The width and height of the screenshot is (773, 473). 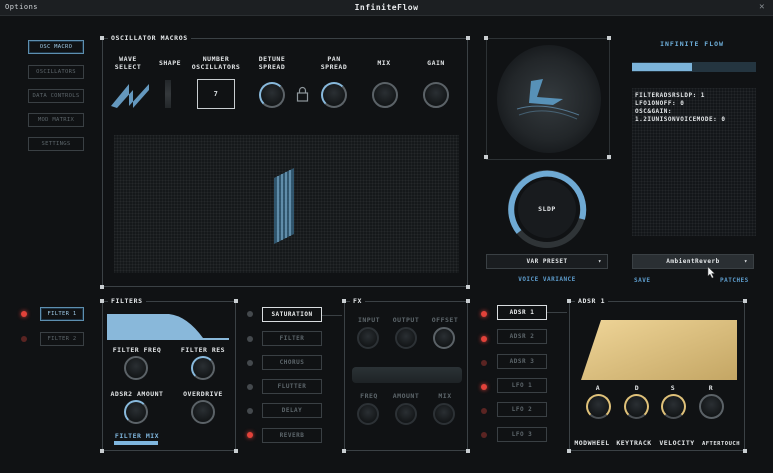 I want to click on lfo3-led, so click(x=484, y=435).